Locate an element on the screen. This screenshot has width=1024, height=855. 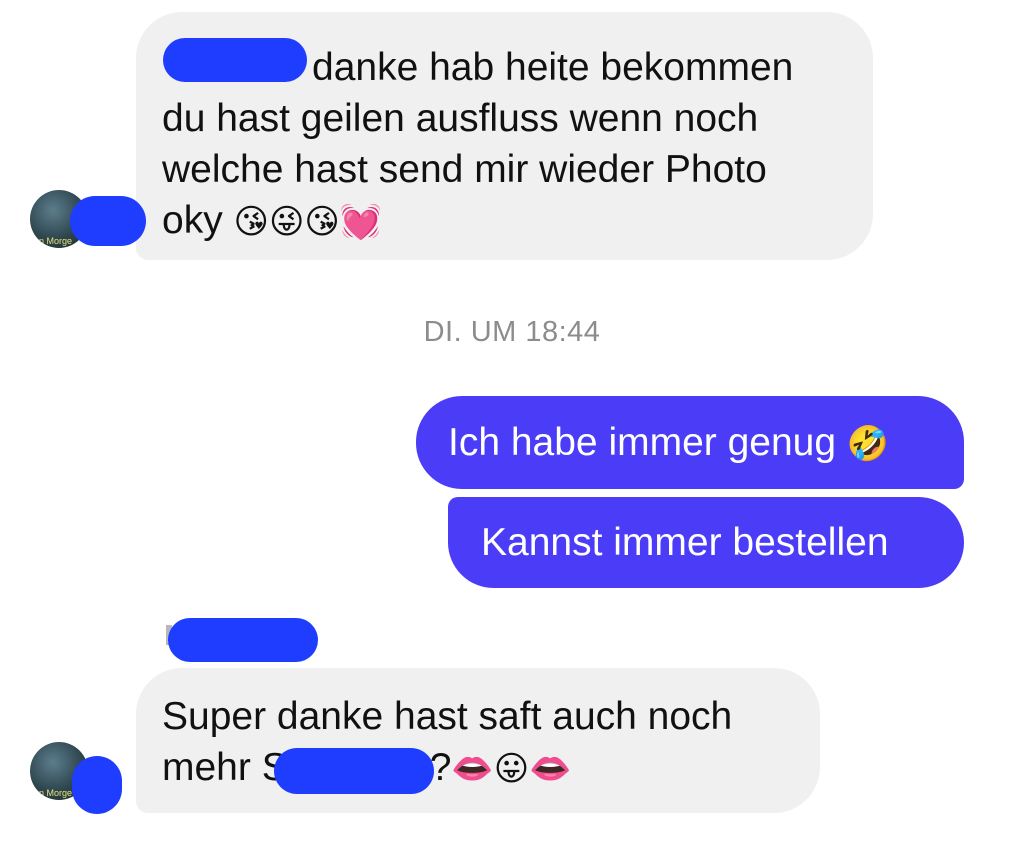
message-line: oky 😘😜😘💓 is located at coordinates (502, 221).